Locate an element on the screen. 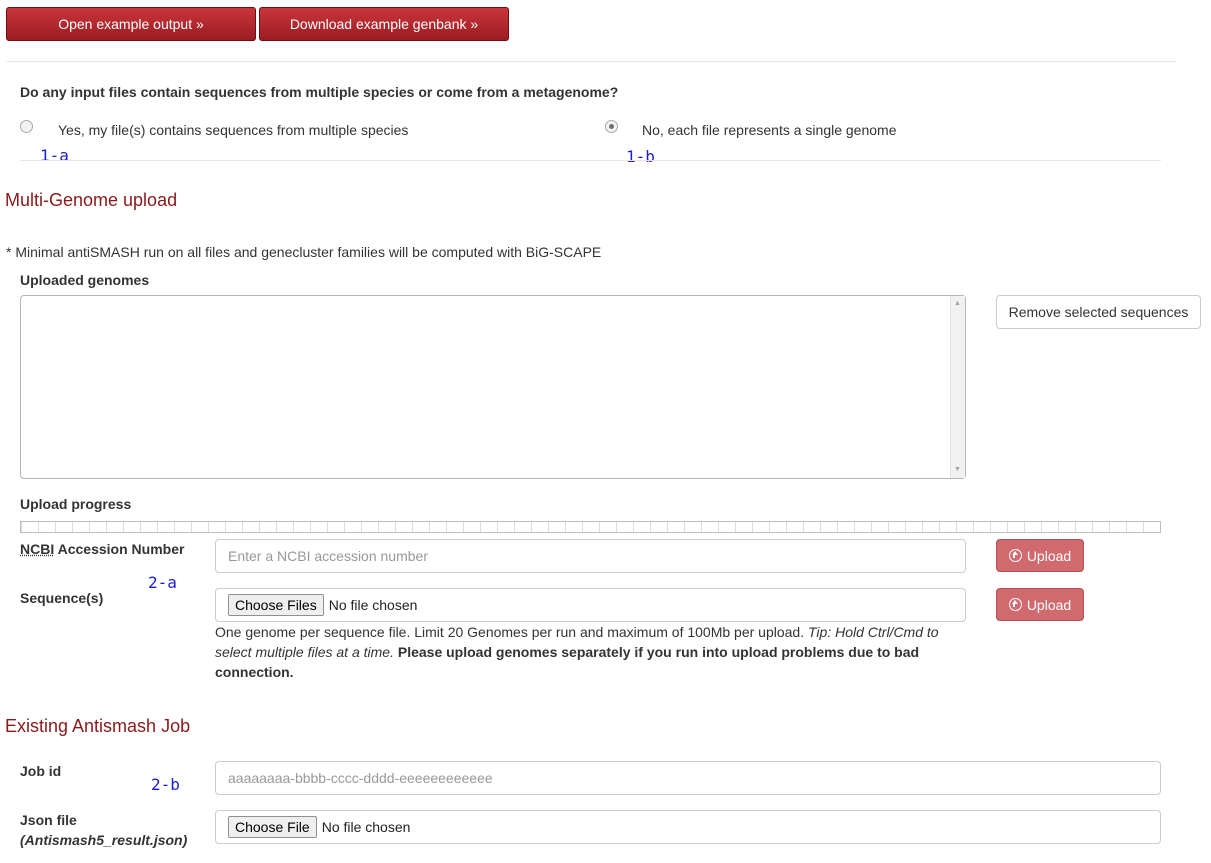 The width and height of the screenshot is (1211, 863). sequences-label: Sequence(s) is located at coordinates (62, 598).